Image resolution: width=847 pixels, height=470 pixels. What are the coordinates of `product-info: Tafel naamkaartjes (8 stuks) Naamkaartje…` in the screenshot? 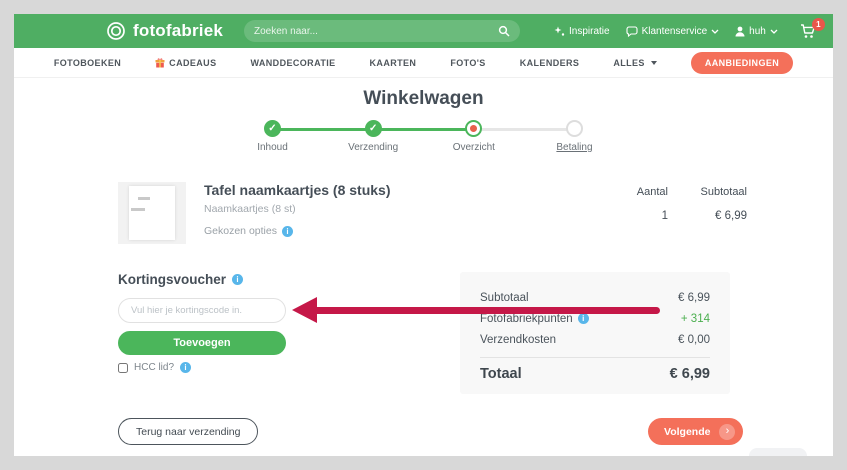 It's located at (297, 209).